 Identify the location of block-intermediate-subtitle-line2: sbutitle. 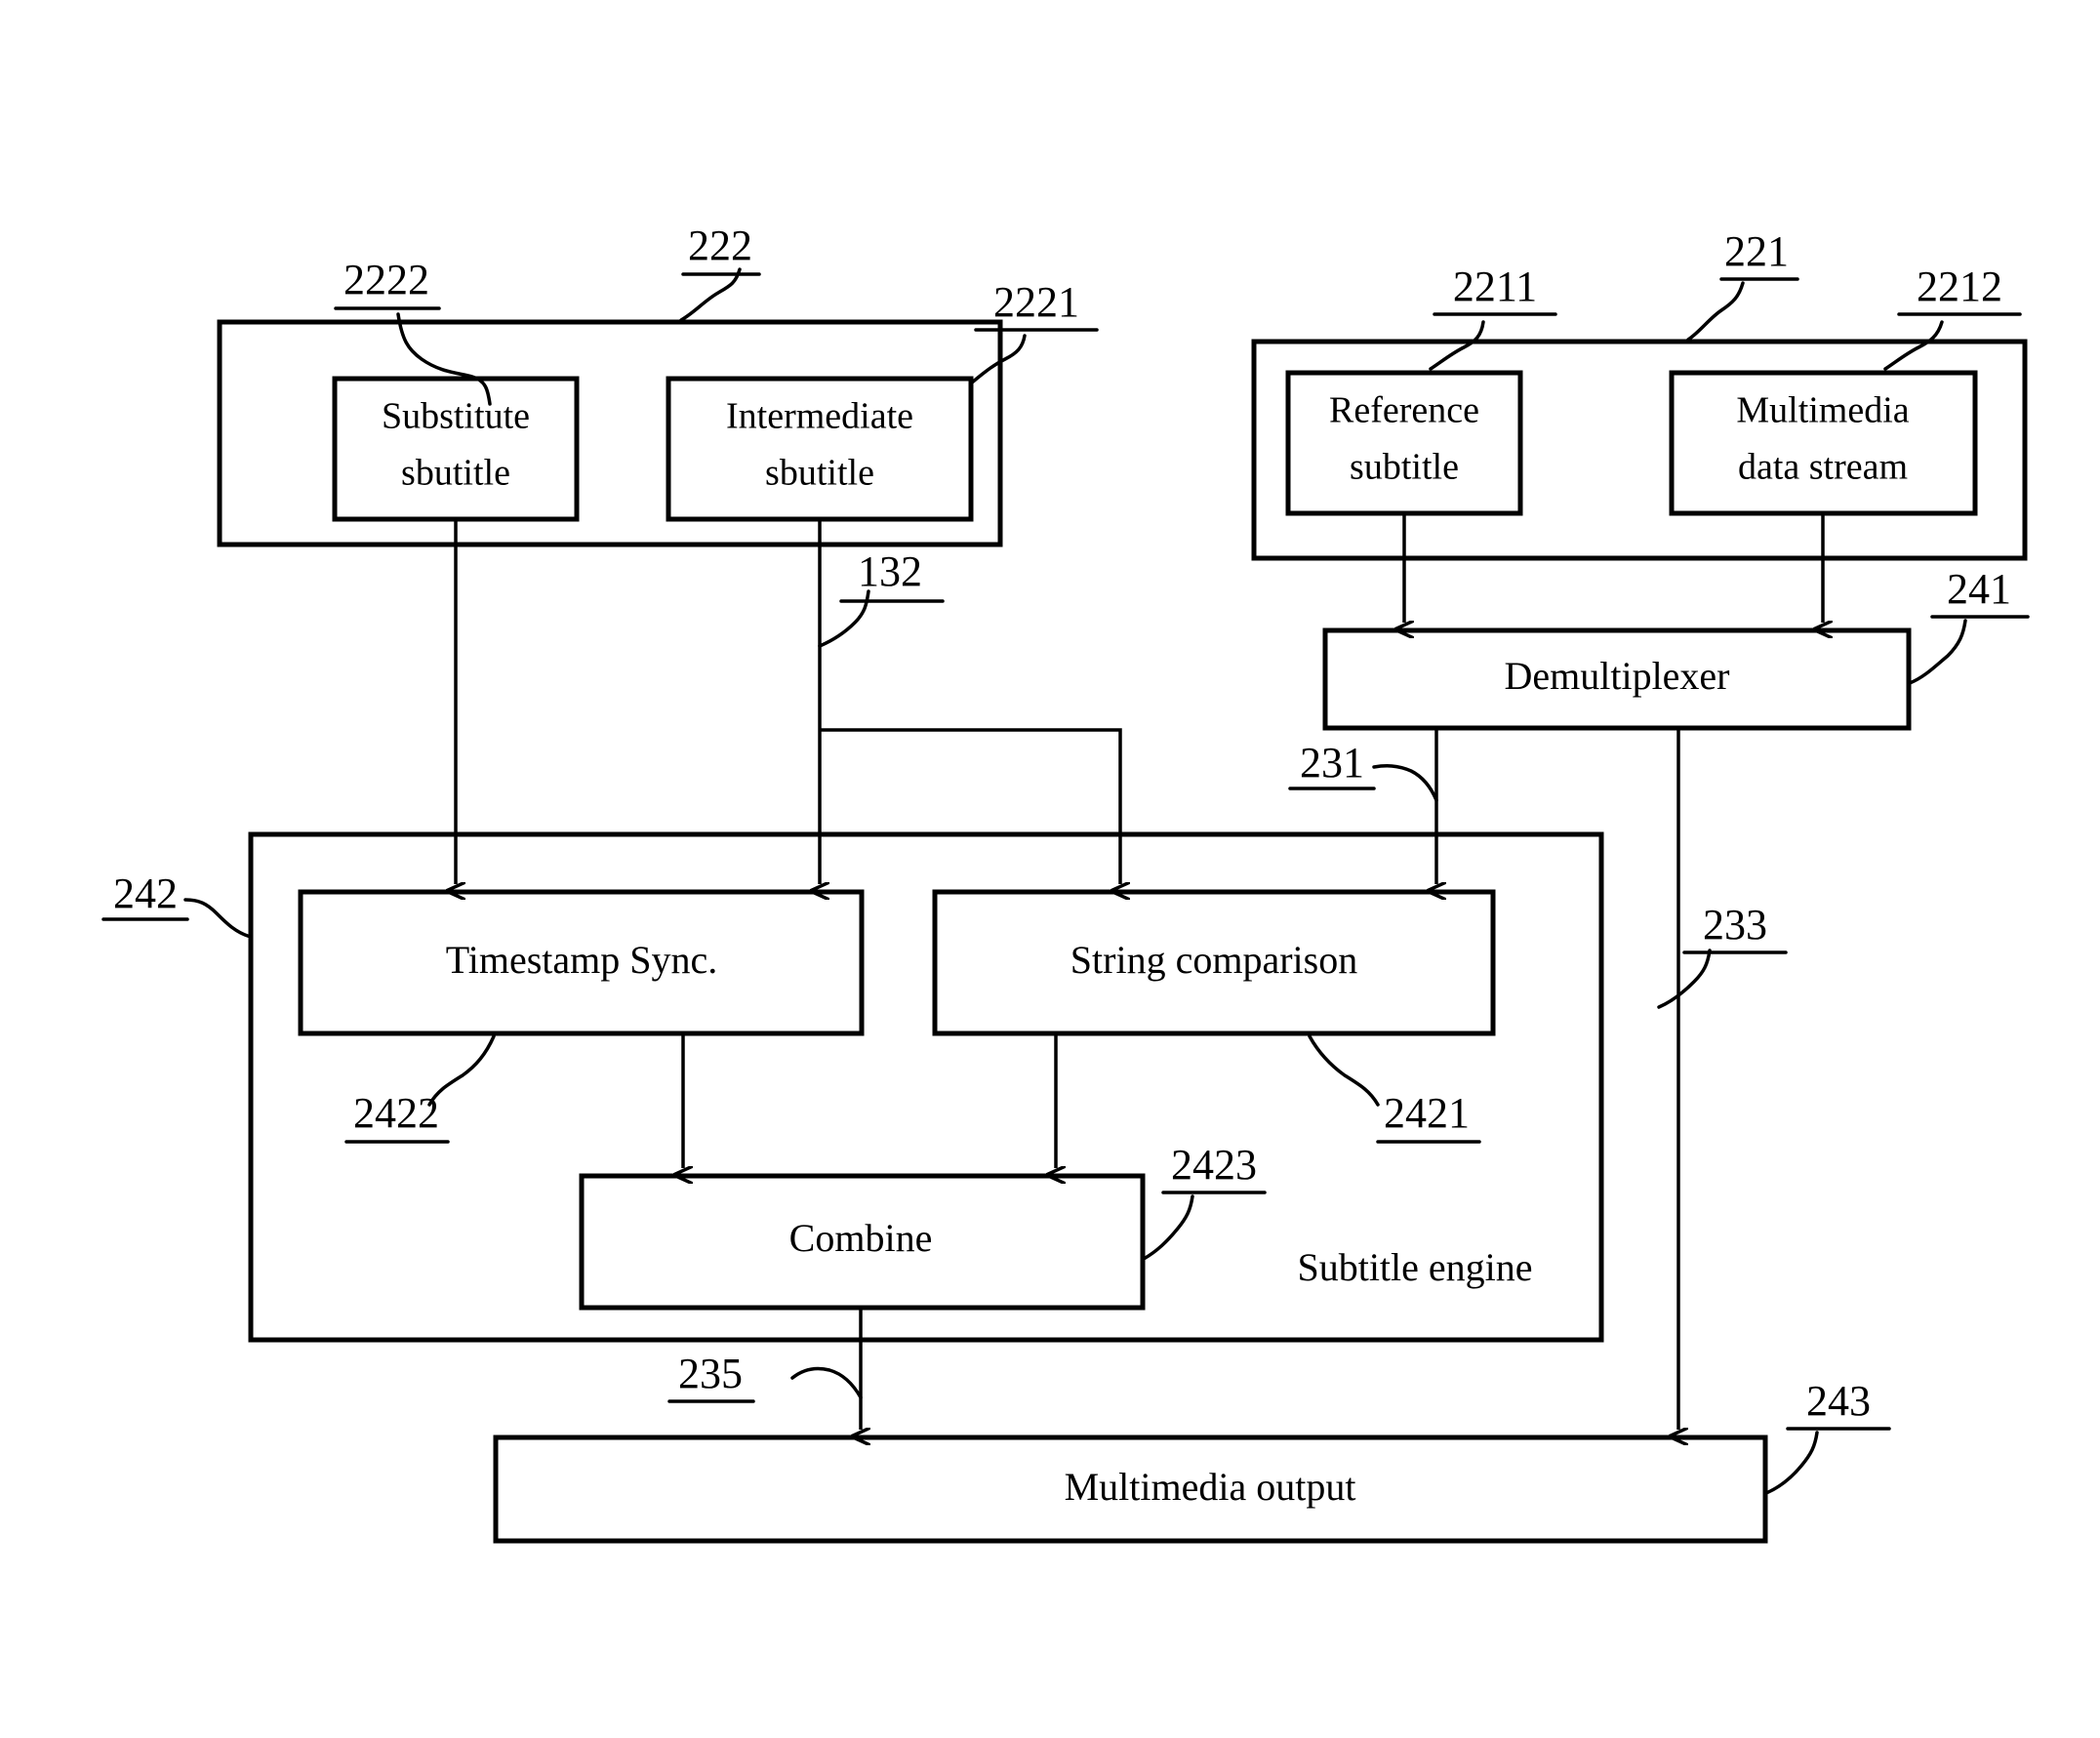
(819, 473).